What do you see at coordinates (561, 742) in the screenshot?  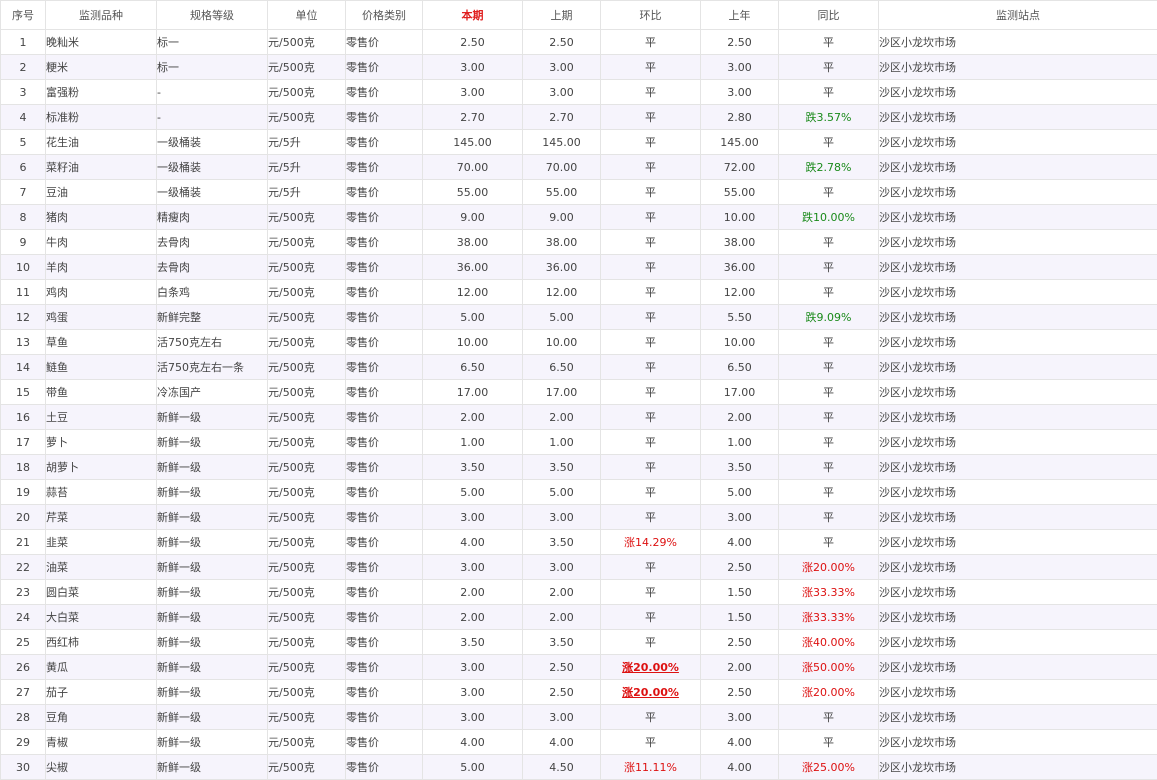 I see `cell-previous: 4.00` at bounding box center [561, 742].